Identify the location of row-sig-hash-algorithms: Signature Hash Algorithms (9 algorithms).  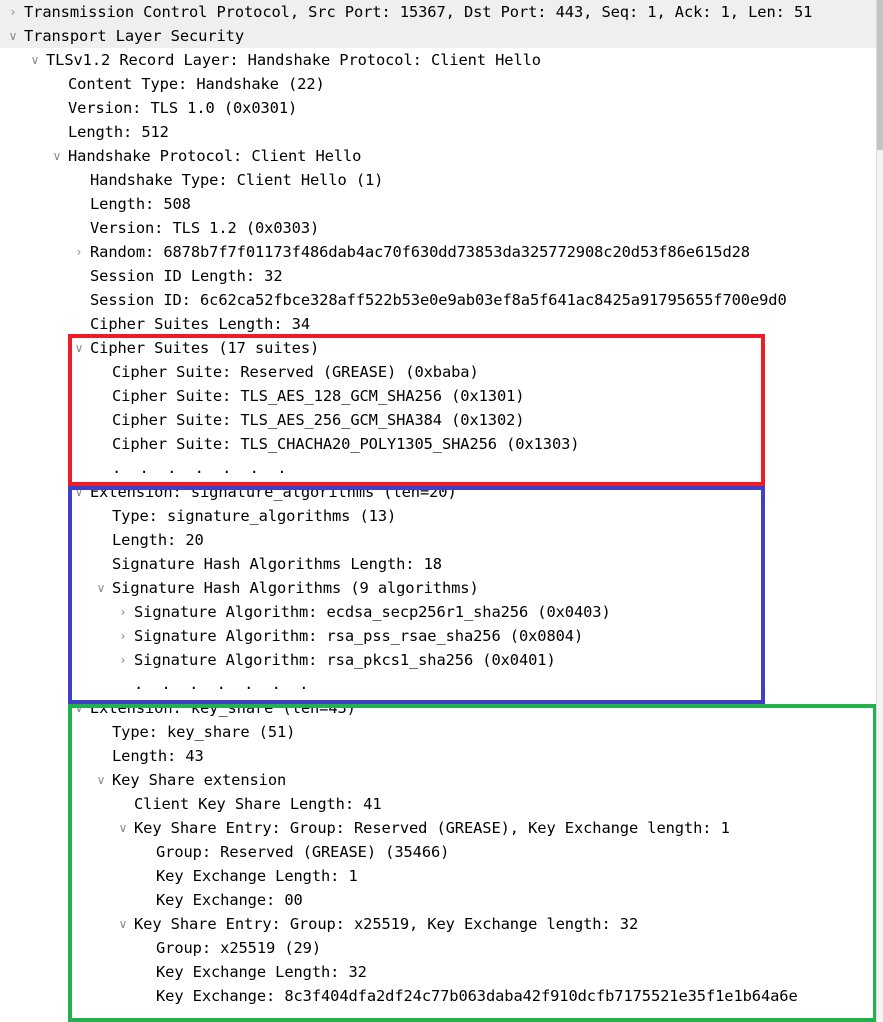
(438, 588).